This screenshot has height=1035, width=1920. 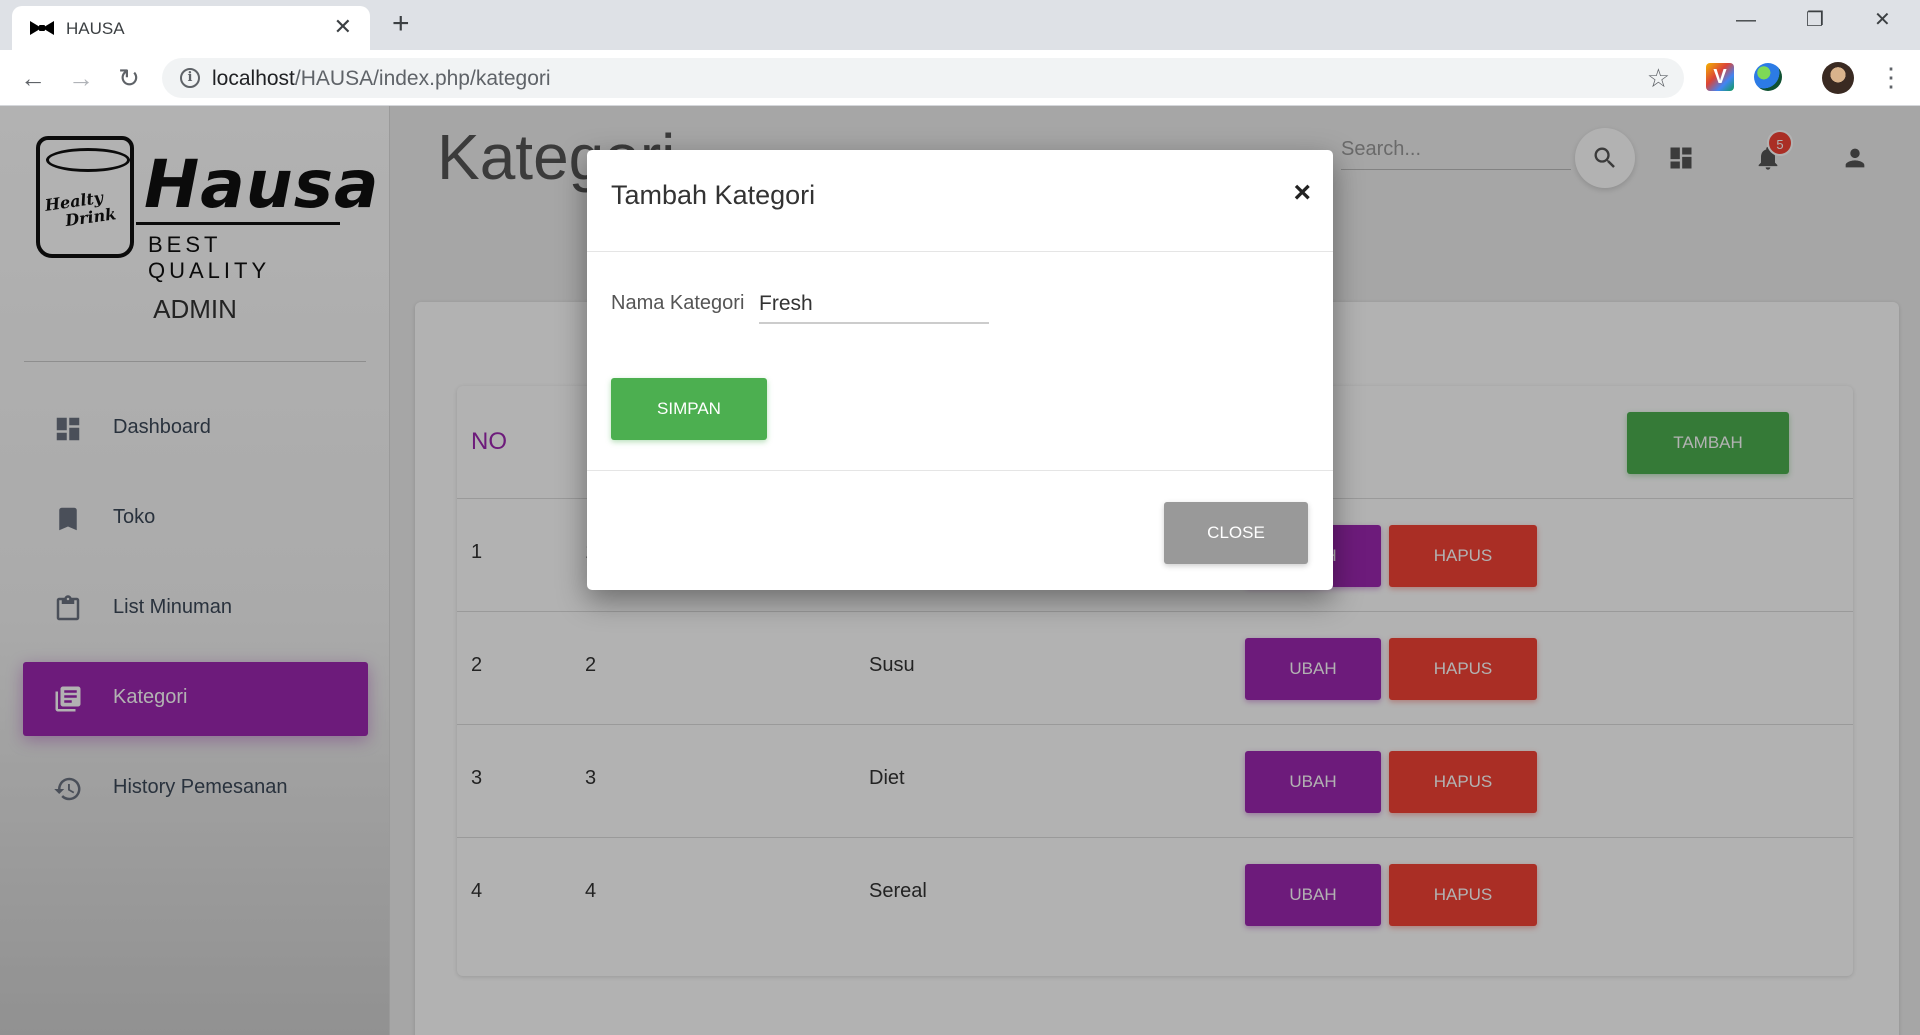 What do you see at coordinates (95, 28) in the screenshot?
I see `tab-title: HAUSA` at bounding box center [95, 28].